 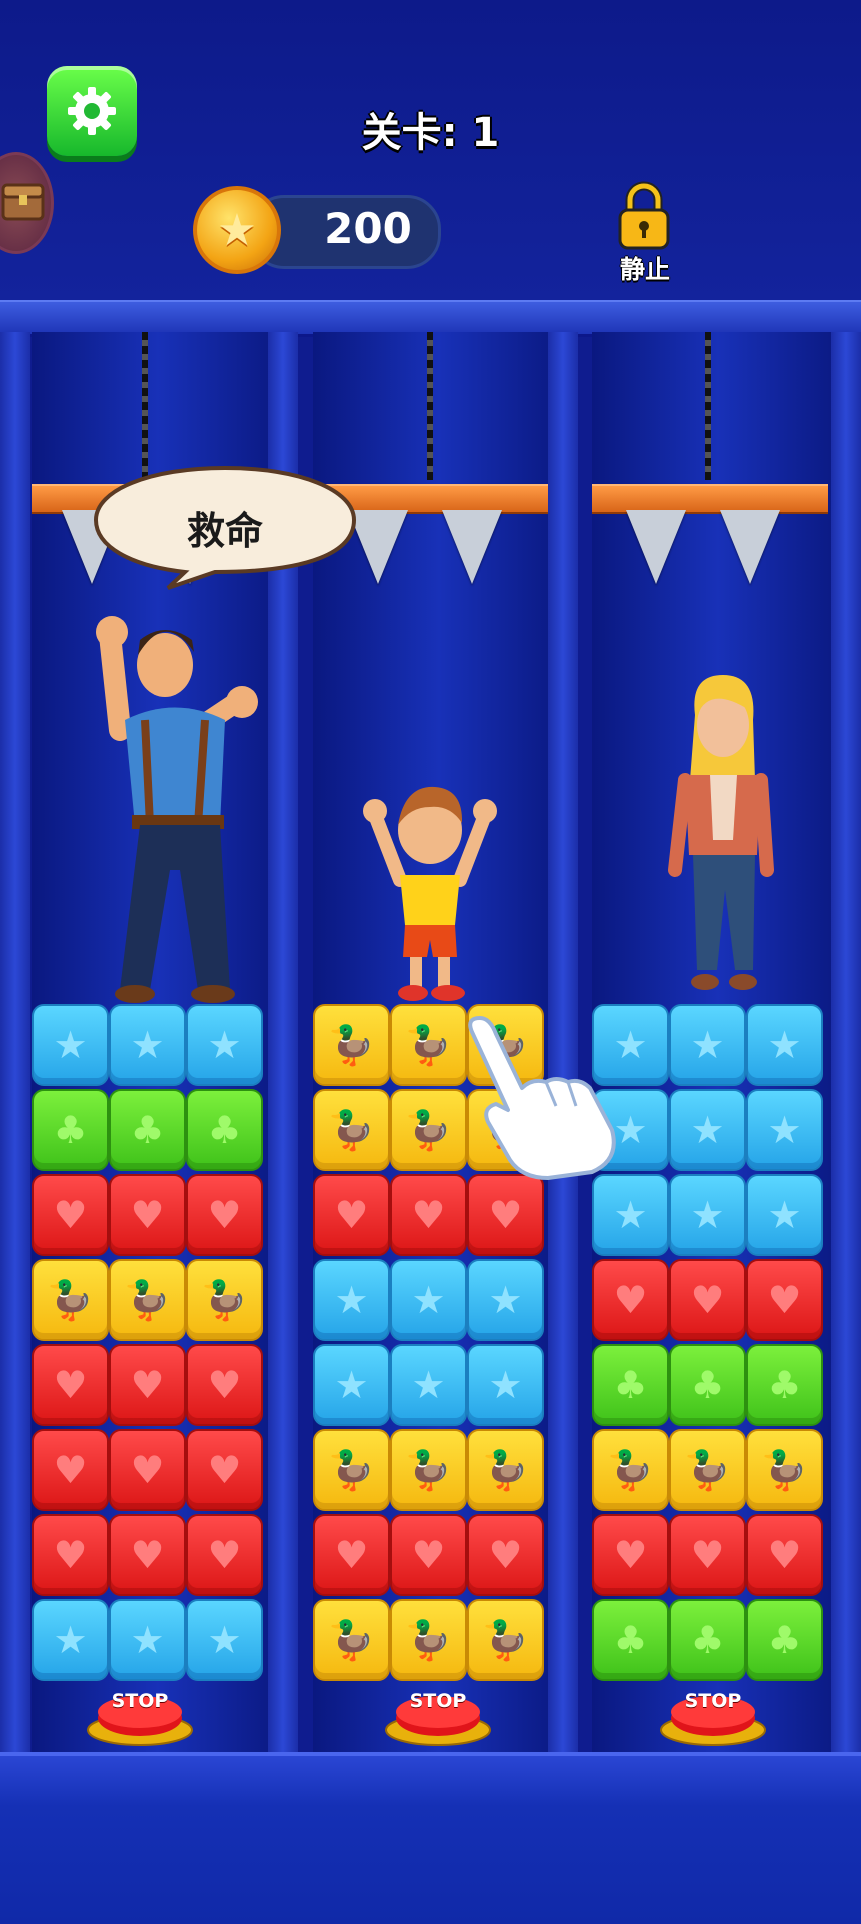 I want to click on floor, so click(x=430, y=1838).